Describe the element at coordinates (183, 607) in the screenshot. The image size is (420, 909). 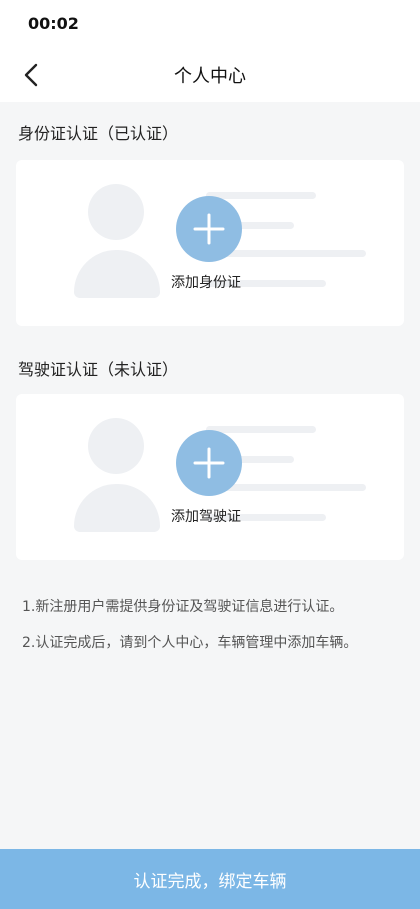
I see `note-item: 1.新注册用户需提供身份证及驾驶证信息进行认证。` at that location.